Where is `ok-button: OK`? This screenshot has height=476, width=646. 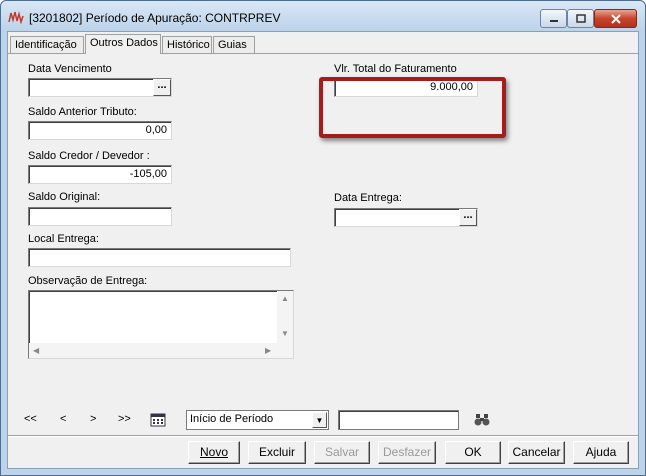
ok-button: OK is located at coordinates (473, 452).